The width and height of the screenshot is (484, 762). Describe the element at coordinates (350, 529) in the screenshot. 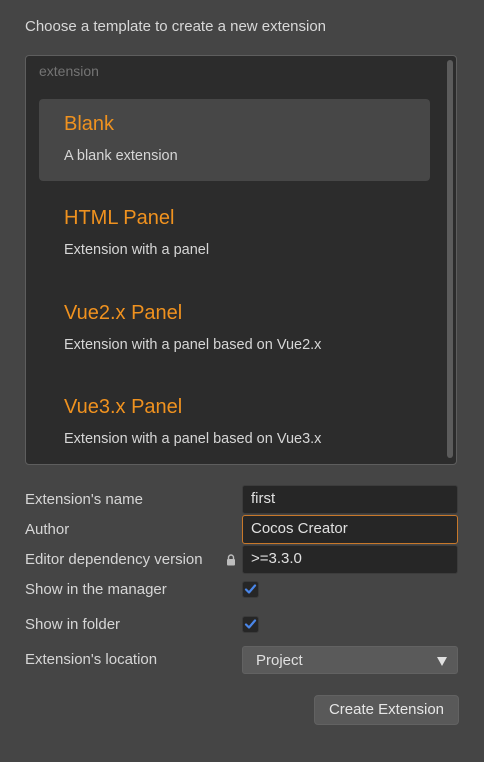

I see `author-input: Cocos Creator` at that location.